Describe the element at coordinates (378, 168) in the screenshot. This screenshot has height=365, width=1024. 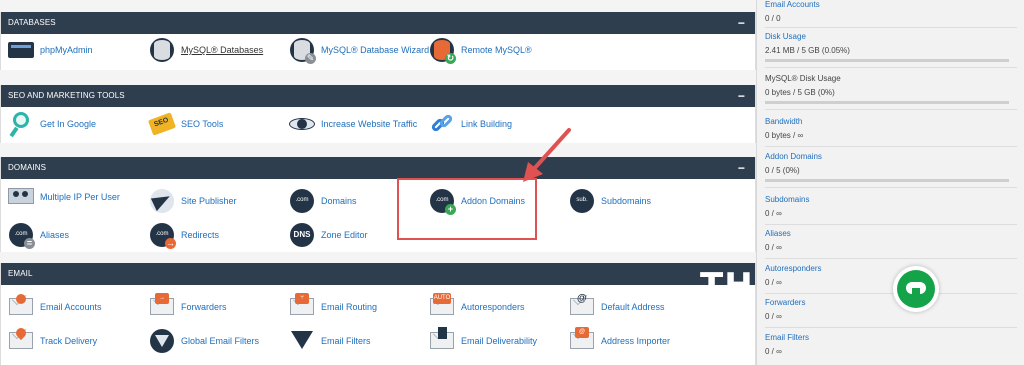
I see `domains-header: DOMAINS −` at that location.